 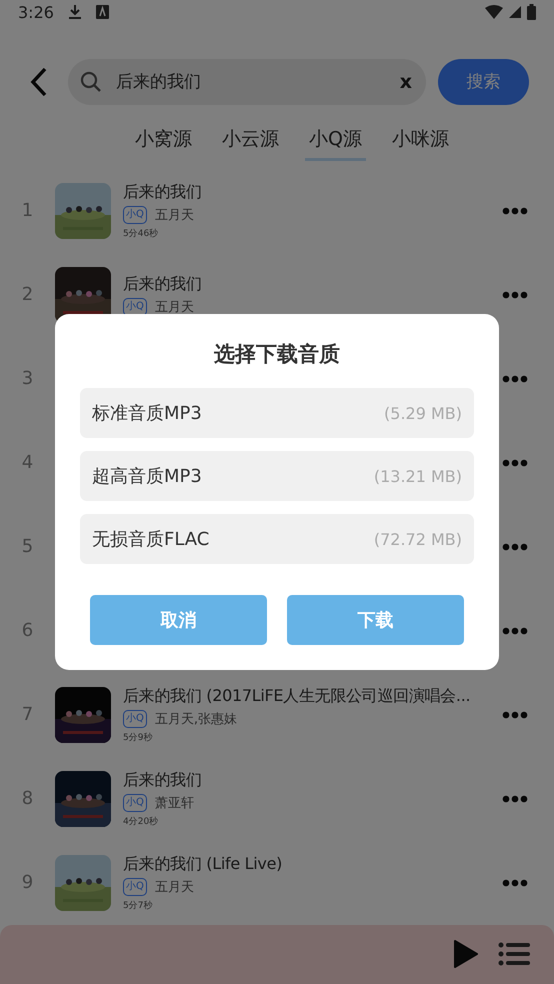 I want to click on song-duration: 5分9秒, so click(x=138, y=738).